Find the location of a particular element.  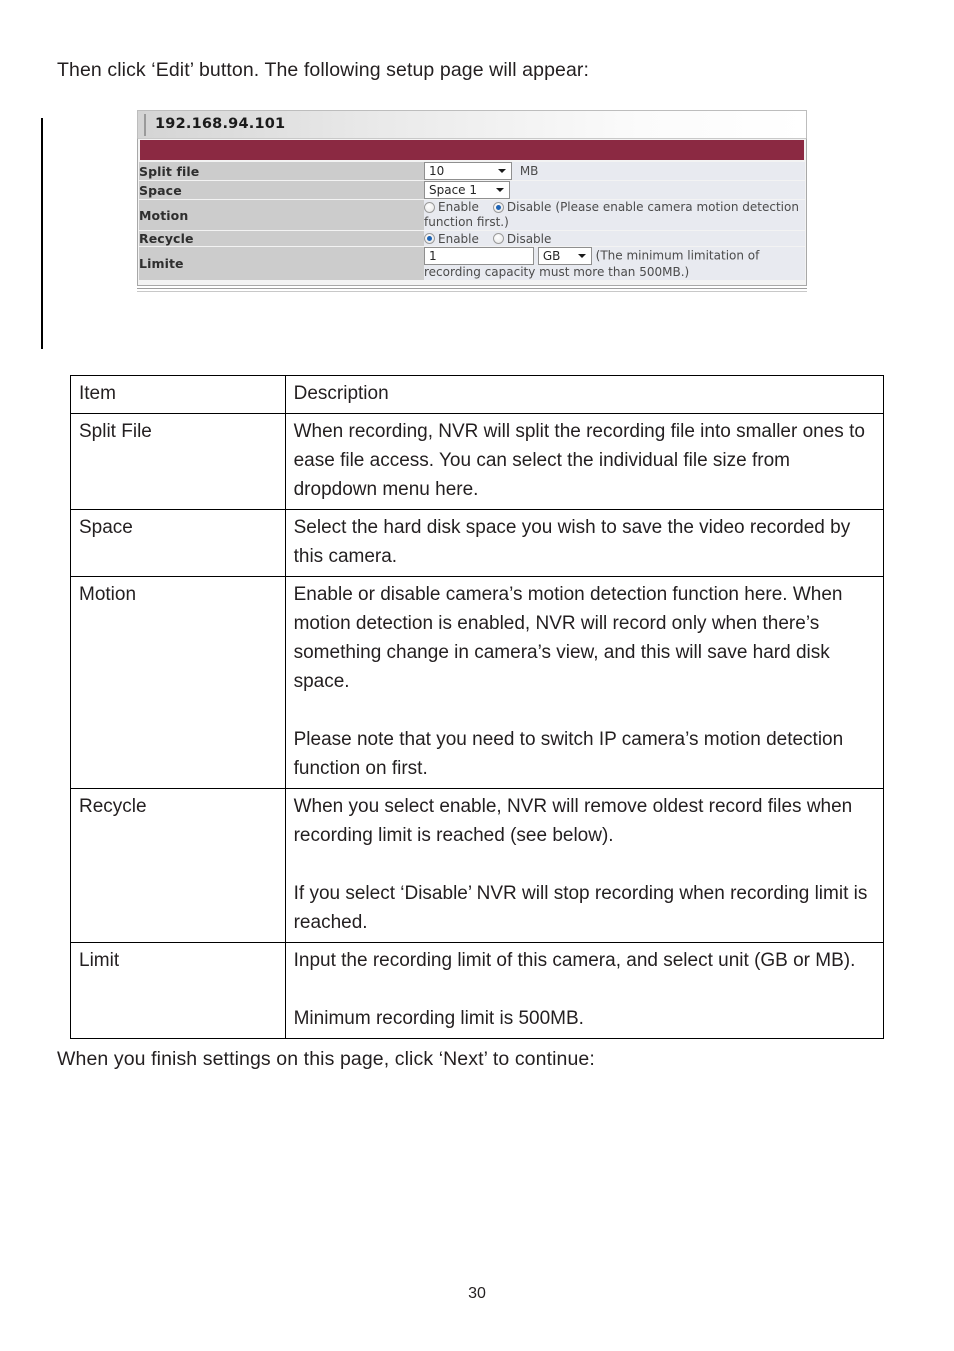

split-file-select: 10 is located at coordinates (468, 171).